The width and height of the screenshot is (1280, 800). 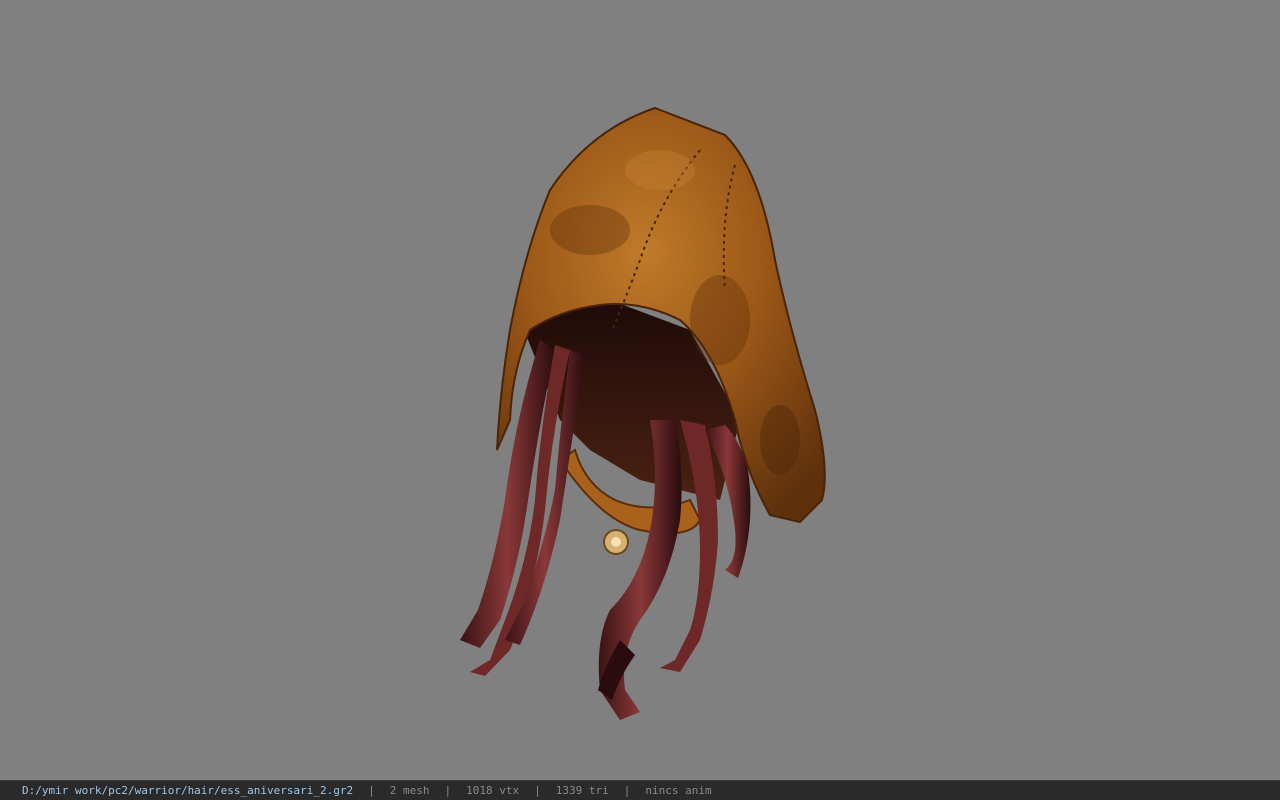 What do you see at coordinates (493, 790) in the screenshot?
I see `vertex-count: 1018 vtx` at bounding box center [493, 790].